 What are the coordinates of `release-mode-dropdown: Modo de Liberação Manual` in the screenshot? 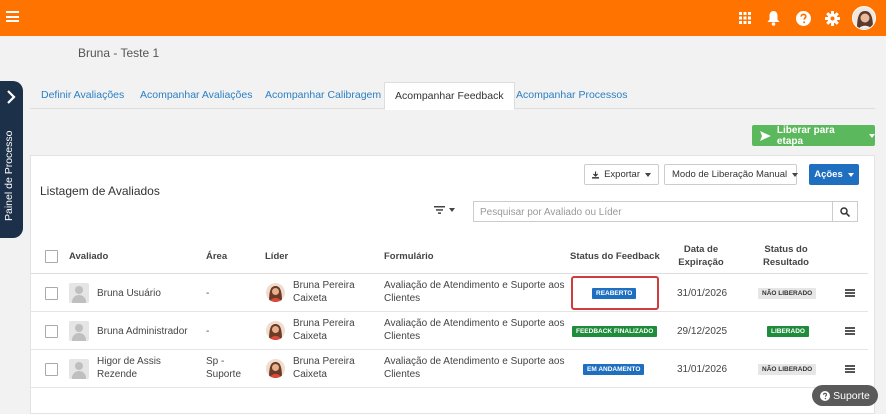 It's located at (731, 174).